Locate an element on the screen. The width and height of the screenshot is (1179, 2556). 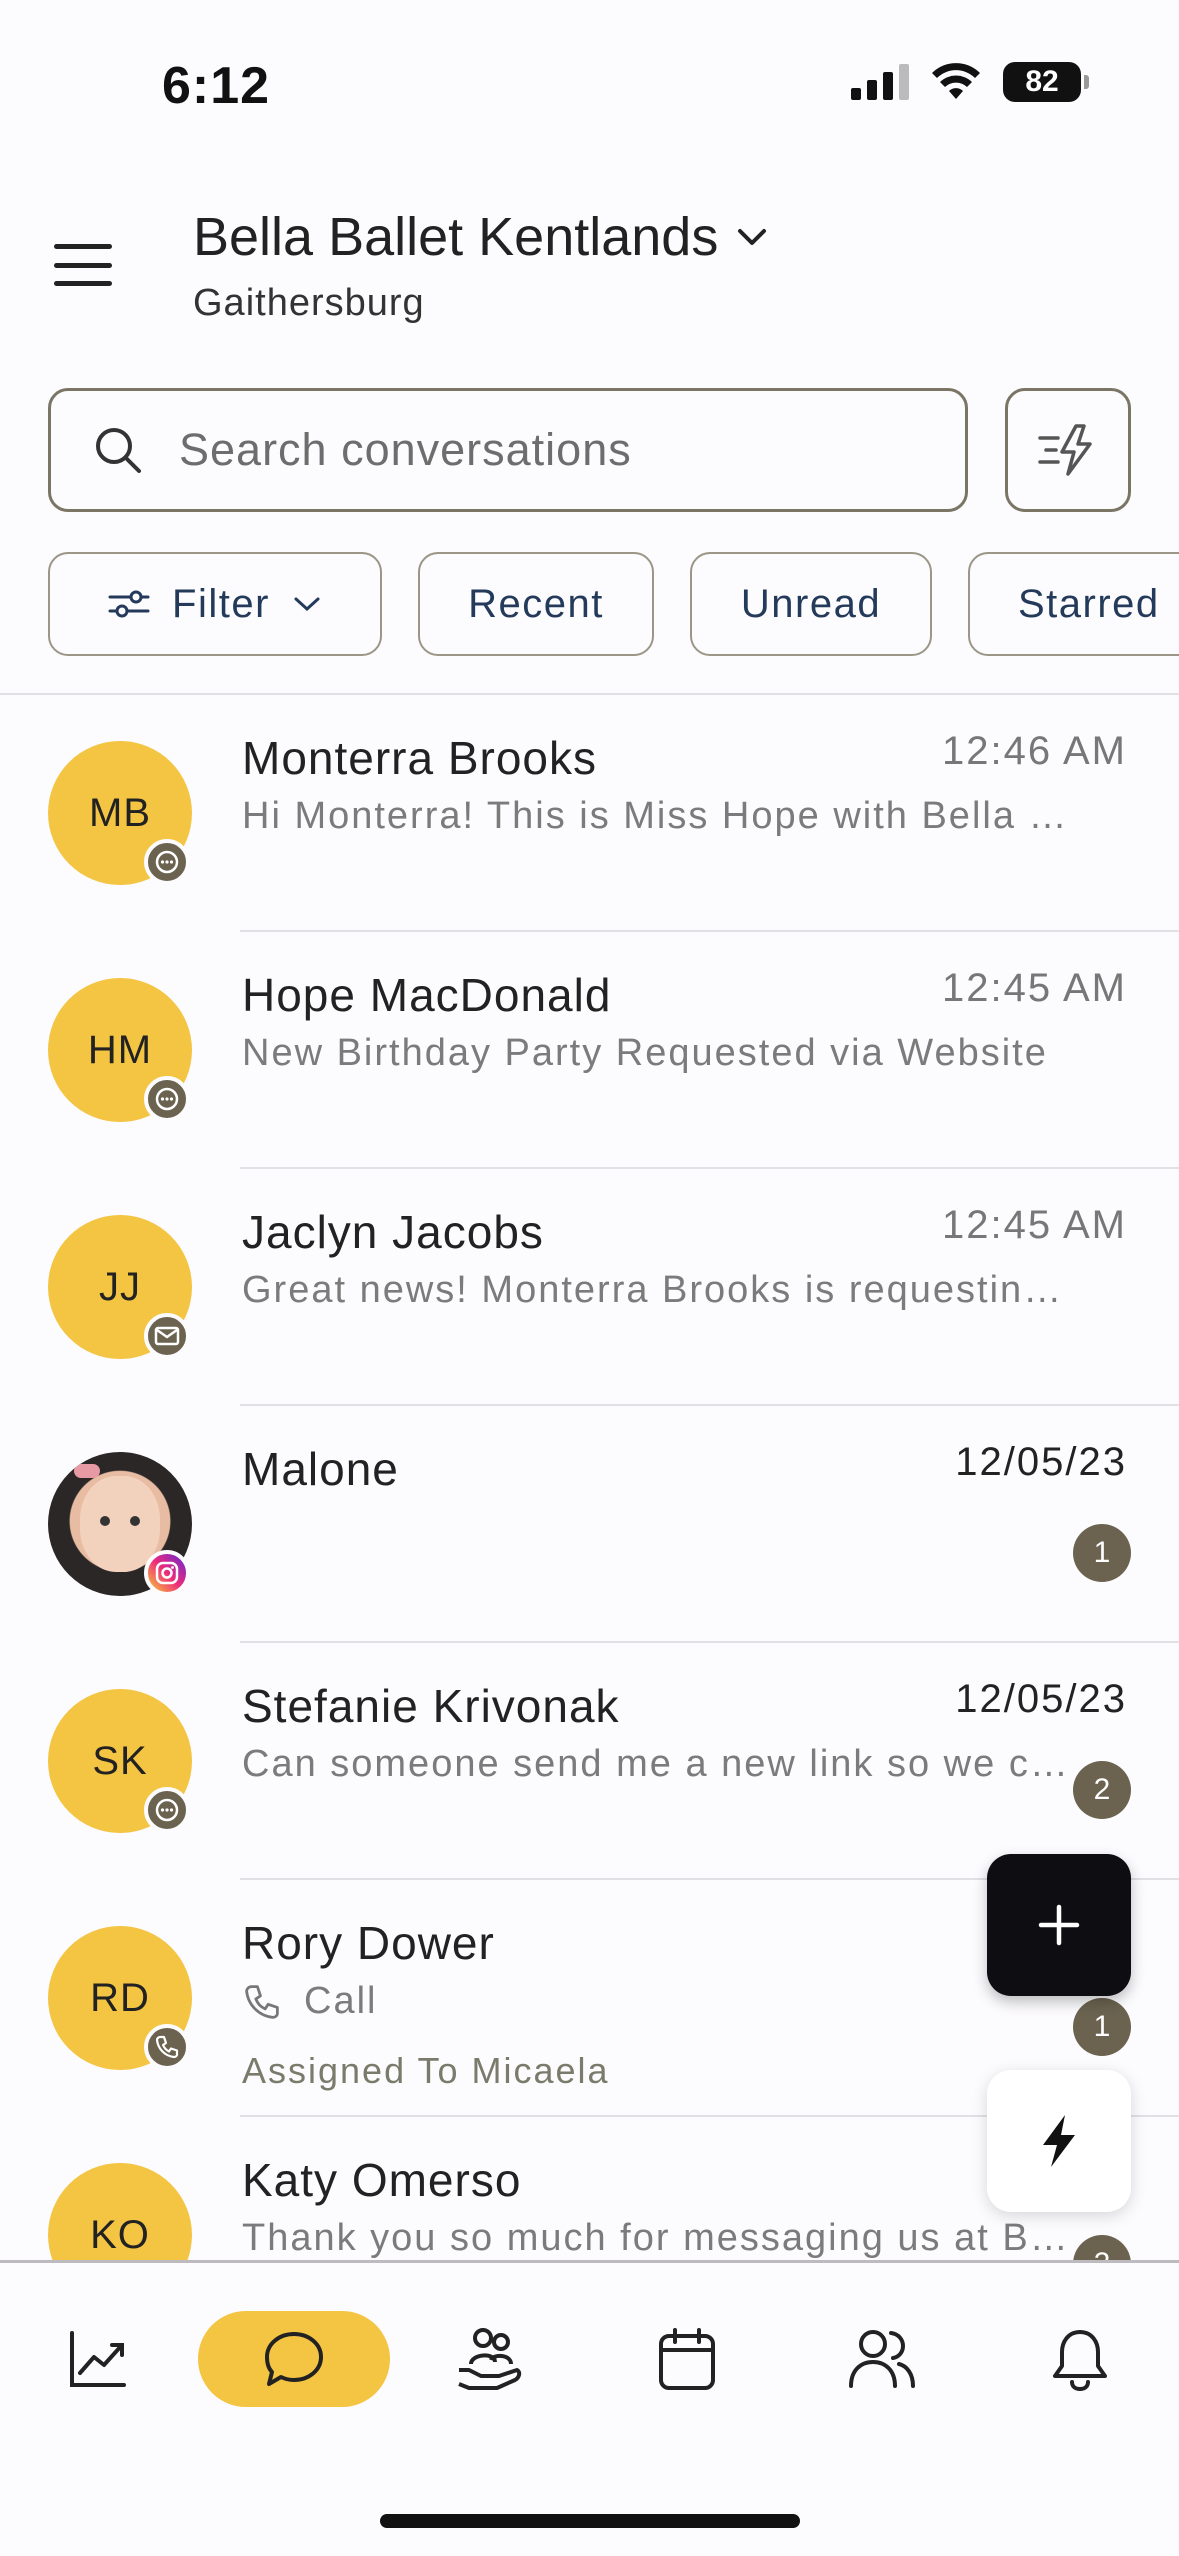
call-preview: Call is located at coordinates (657, 2001).